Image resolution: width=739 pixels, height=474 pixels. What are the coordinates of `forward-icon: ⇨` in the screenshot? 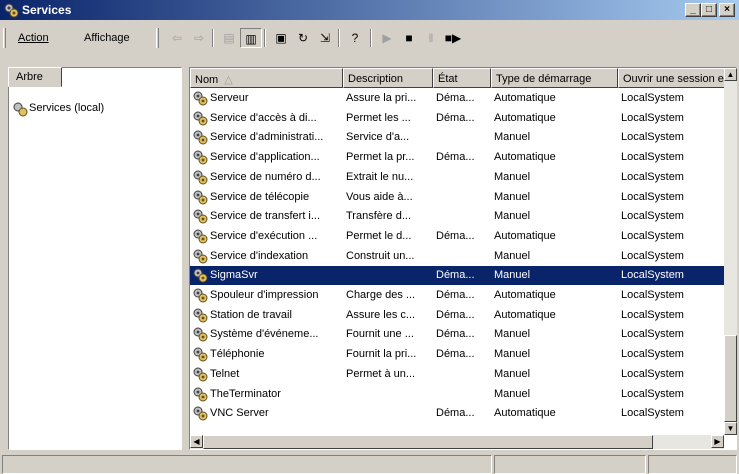 It's located at (199, 38).